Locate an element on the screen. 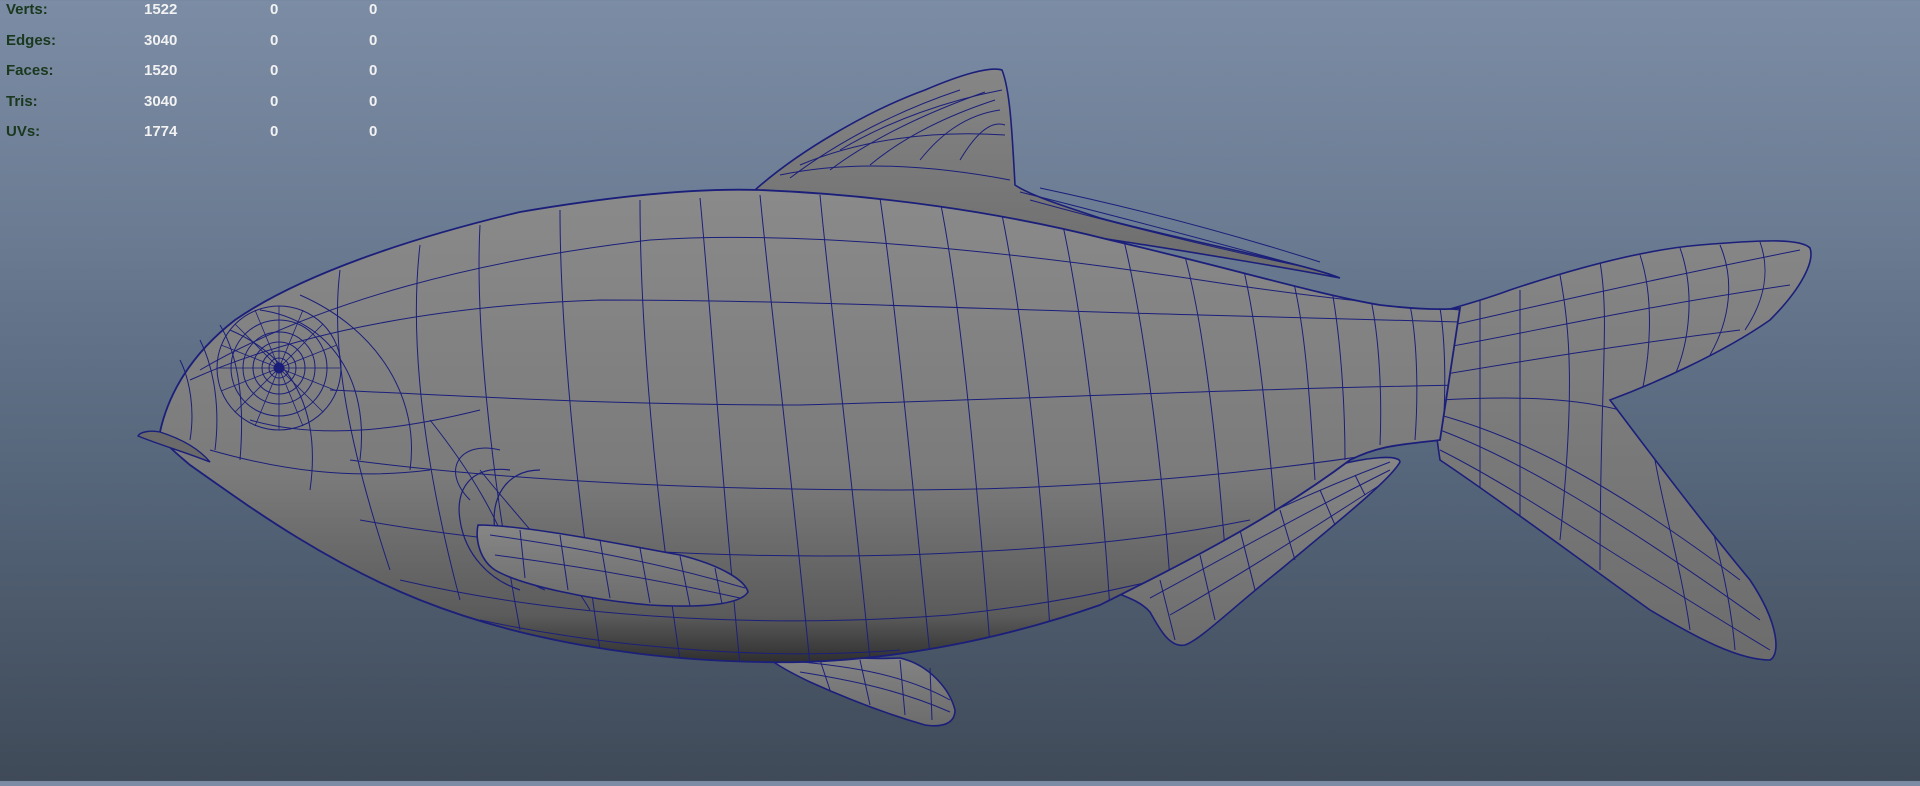  hud-row-uvs: UVs: 1774 0 0 is located at coordinates (206, 137).